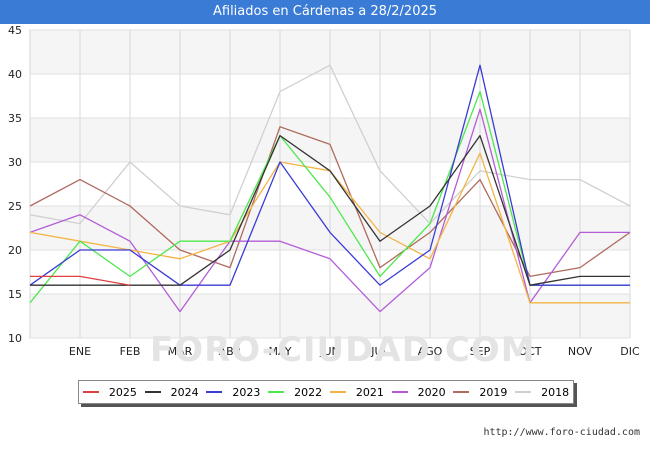 The height and width of the screenshot is (450, 650). What do you see at coordinates (326, 392) in the screenshot?
I see `legend: 2025 2024 2023 2022 2021 2020 2019 2018` at bounding box center [326, 392].